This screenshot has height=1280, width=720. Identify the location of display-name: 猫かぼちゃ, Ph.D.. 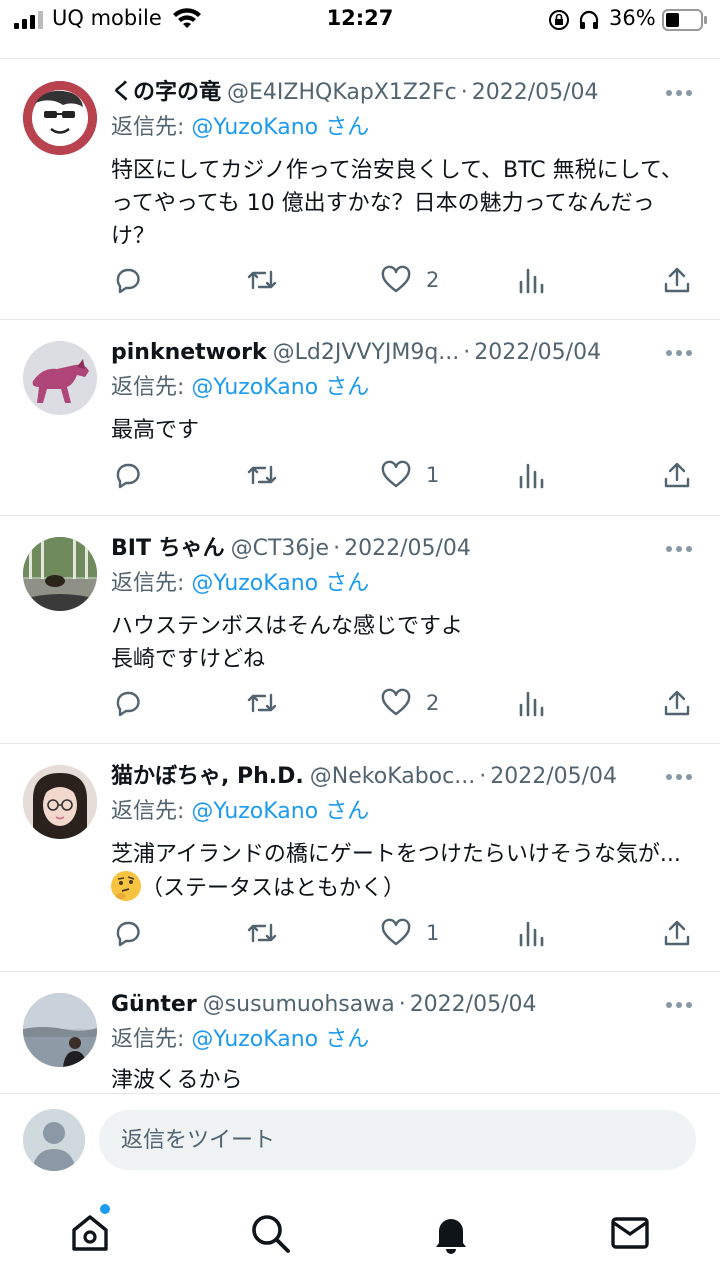
(207, 776).